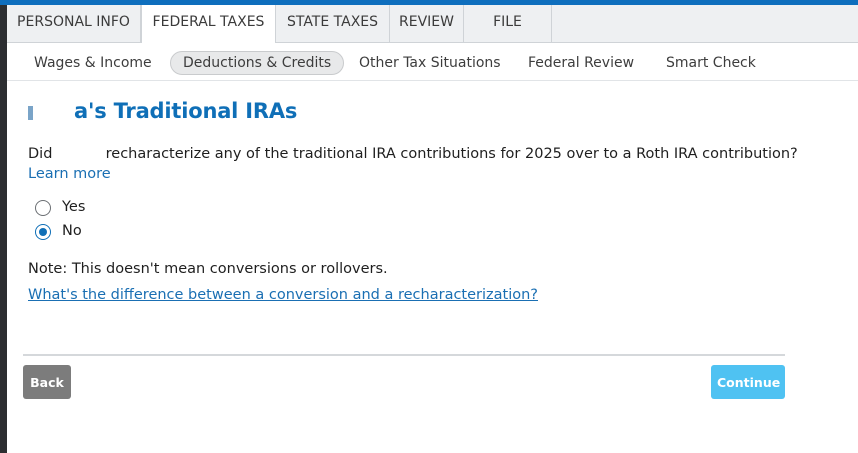 The width and height of the screenshot is (858, 453). What do you see at coordinates (43, 208) in the screenshot?
I see `radio-yes` at bounding box center [43, 208].